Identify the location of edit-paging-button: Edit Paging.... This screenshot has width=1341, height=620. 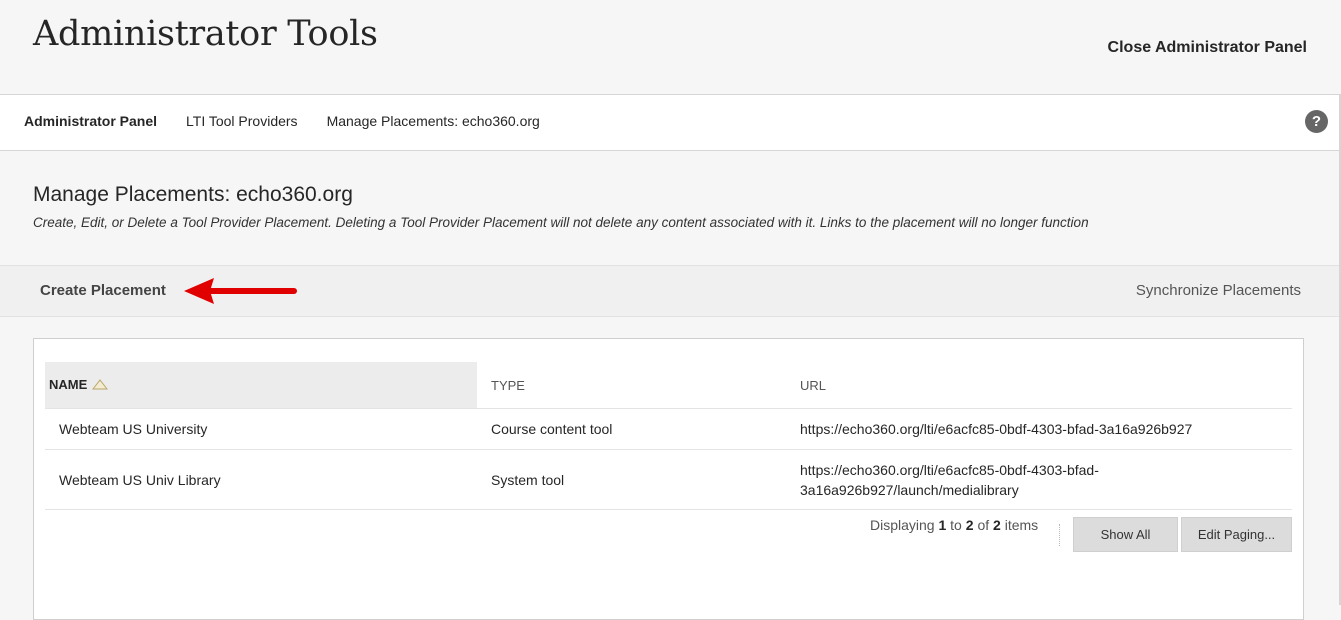
(1236, 534).